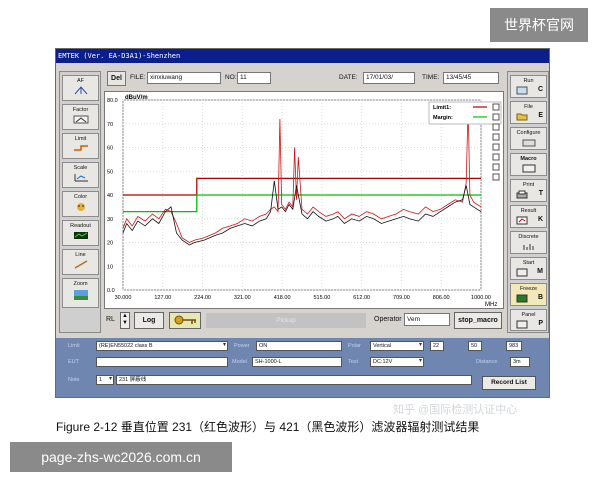 This screenshot has height=480, width=600. I want to click on standard-select: (RE)EN55022 class B, so click(162, 346).